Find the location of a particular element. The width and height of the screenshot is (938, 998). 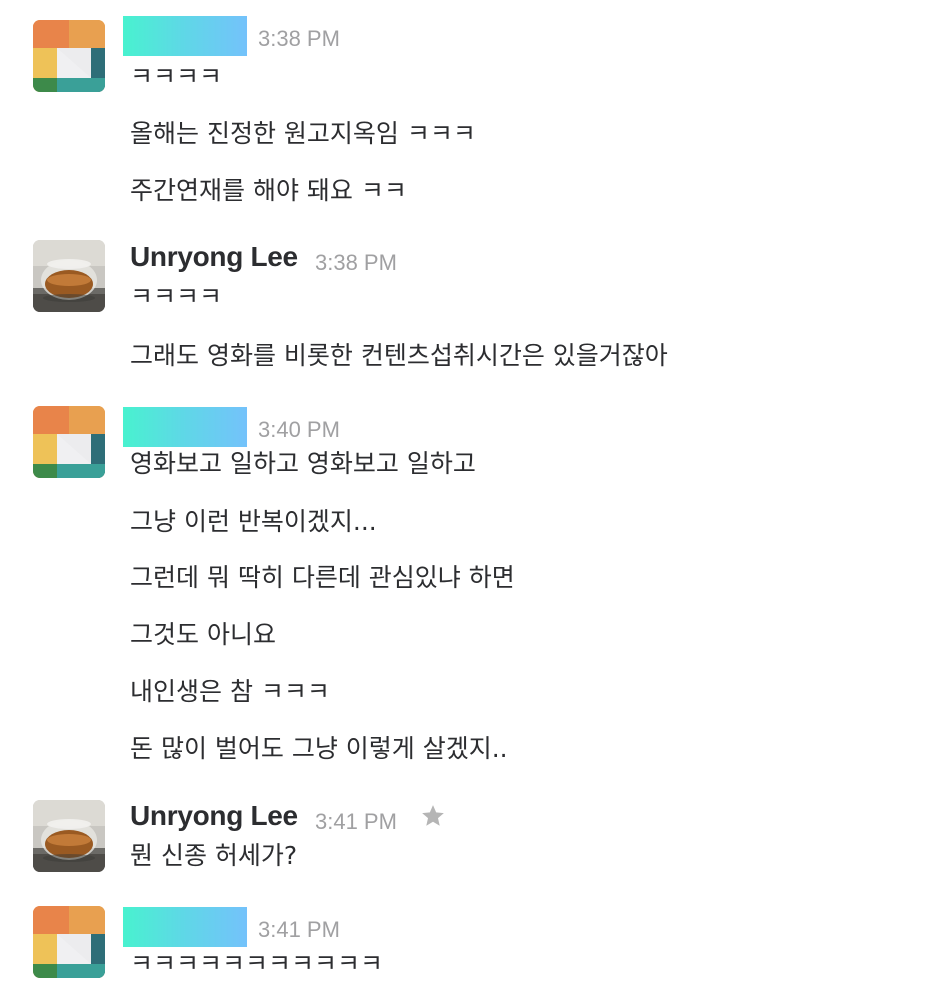

message-header: 3:40 PM is located at coordinates (323, 427).